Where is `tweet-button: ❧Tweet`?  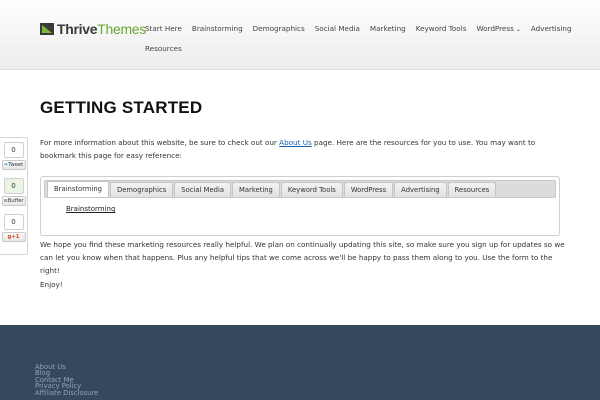
tweet-button: ❧Tweet is located at coordinates (13, 165).